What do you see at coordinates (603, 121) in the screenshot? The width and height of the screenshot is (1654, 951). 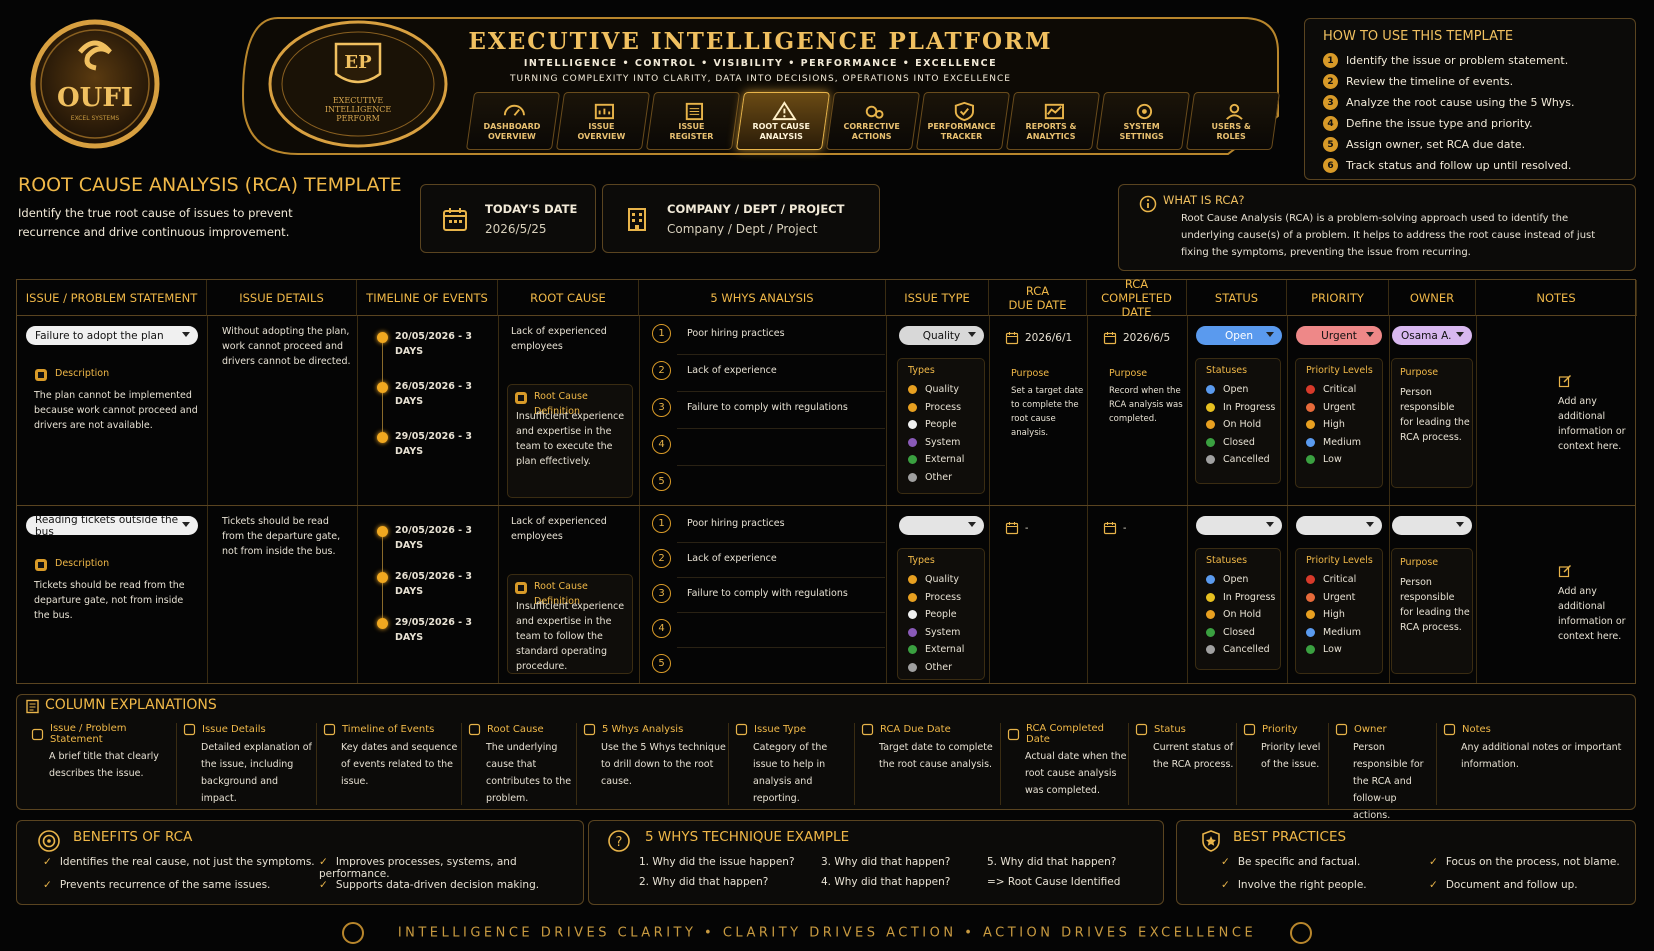 I see `nav-item-issue: ISSUE OVERVIEW` at bounding box center [603, 121].